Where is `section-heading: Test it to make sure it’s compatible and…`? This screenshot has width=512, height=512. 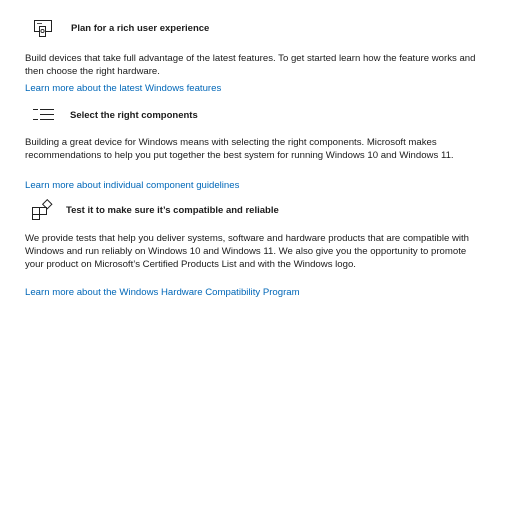 section-heading: Test it to make sure it’s compatible and… is located at coordinates (172, 210).